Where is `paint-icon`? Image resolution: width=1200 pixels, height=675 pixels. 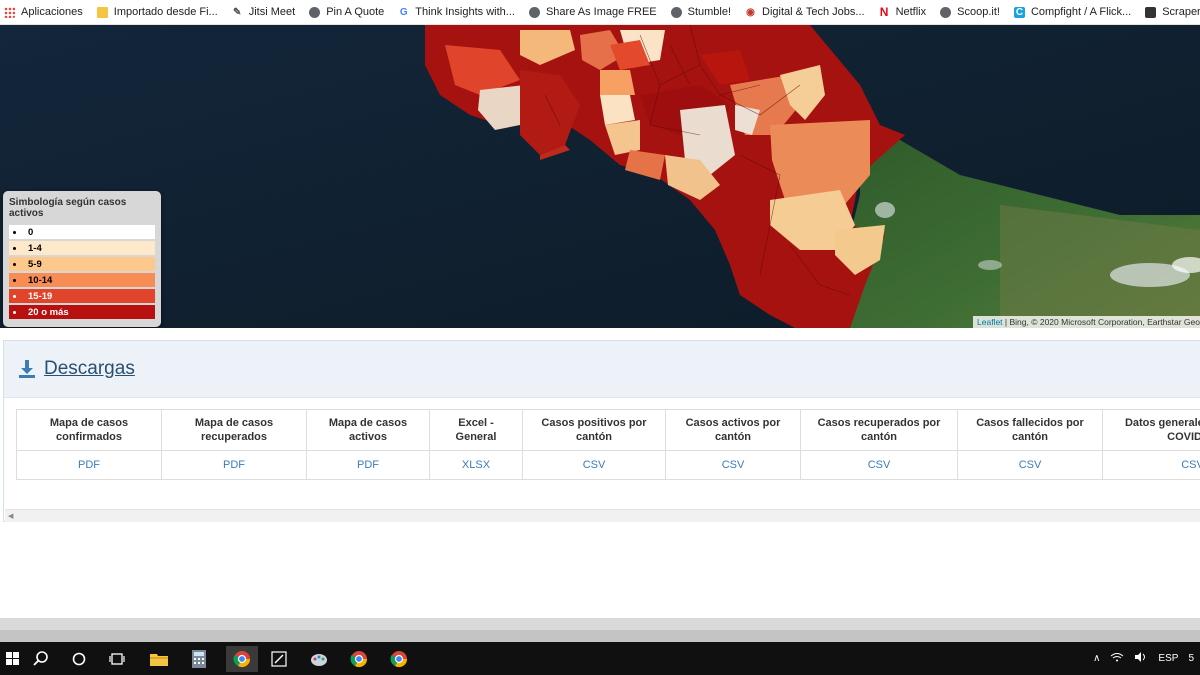 paint-icon is located at coordinates (319, 659).